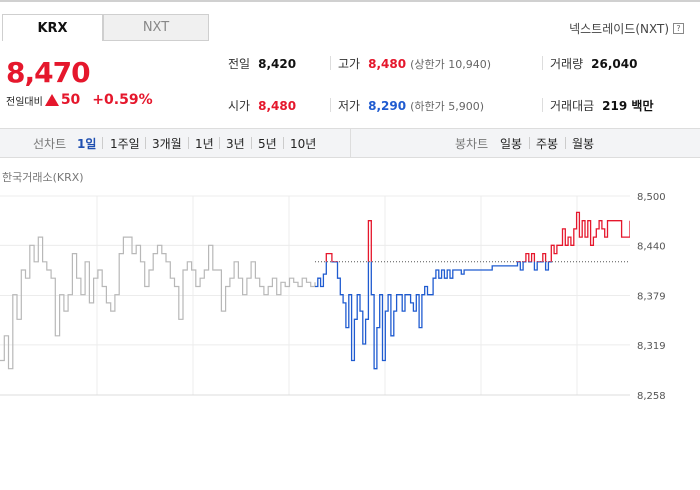 This screenshot has height=490, width=700. I want to click on y-tick-label: 8,500, so click(651, 197).